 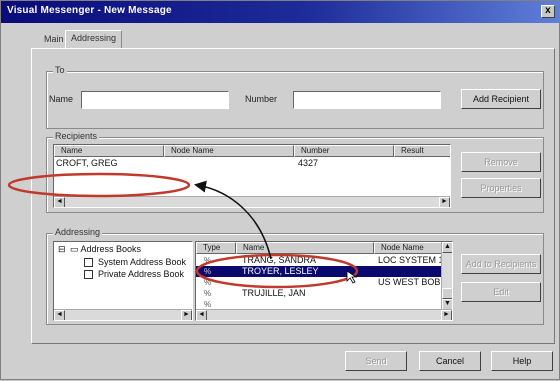 What do you see at coordinates (522, 361) in the screenshot?
I see `help-button: Help` at bounding box center [522, 361].